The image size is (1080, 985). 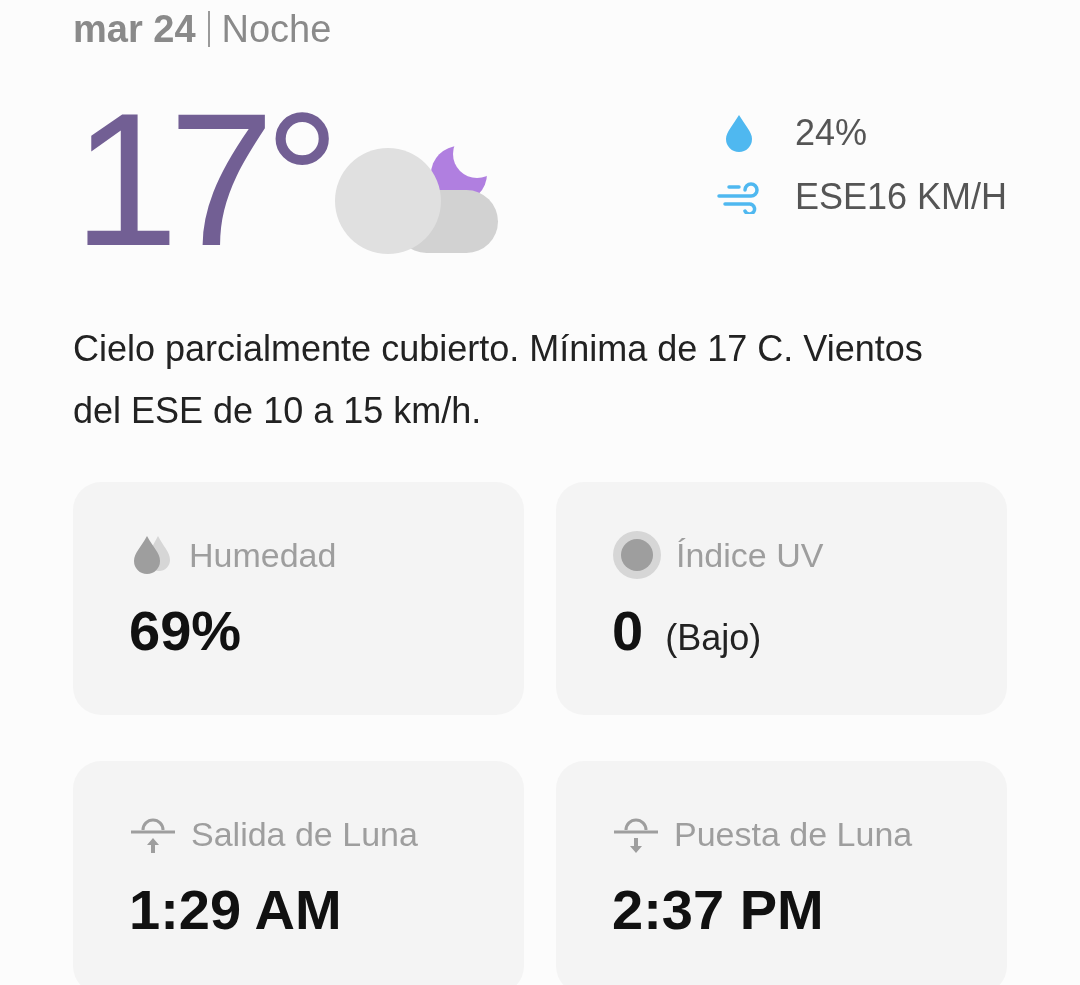 I want to click on forecast-description: Cielo parcialmente cubierto. Mínima de 17 C. Vientos del ESE de 10 a 15 km/h., so click(x=498, y=380).